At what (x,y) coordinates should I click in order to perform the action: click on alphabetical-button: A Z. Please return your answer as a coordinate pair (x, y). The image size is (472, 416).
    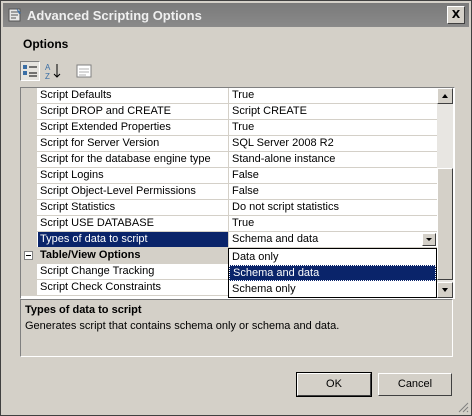
    Looking at the image, I should click on (54, 71).